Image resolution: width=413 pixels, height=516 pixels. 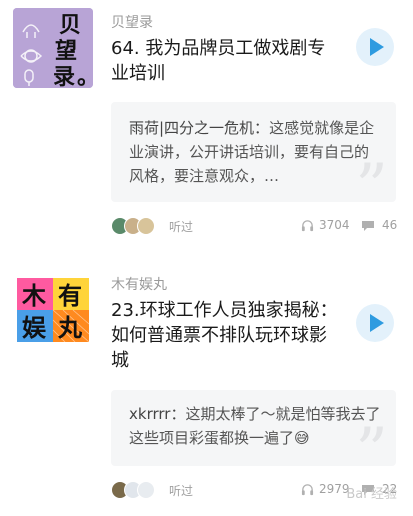 What do you see at coordinates (262, 226) in the screenshot?
I see `episode-meta: 听过 3704 46` at bounding box center [262, 226].